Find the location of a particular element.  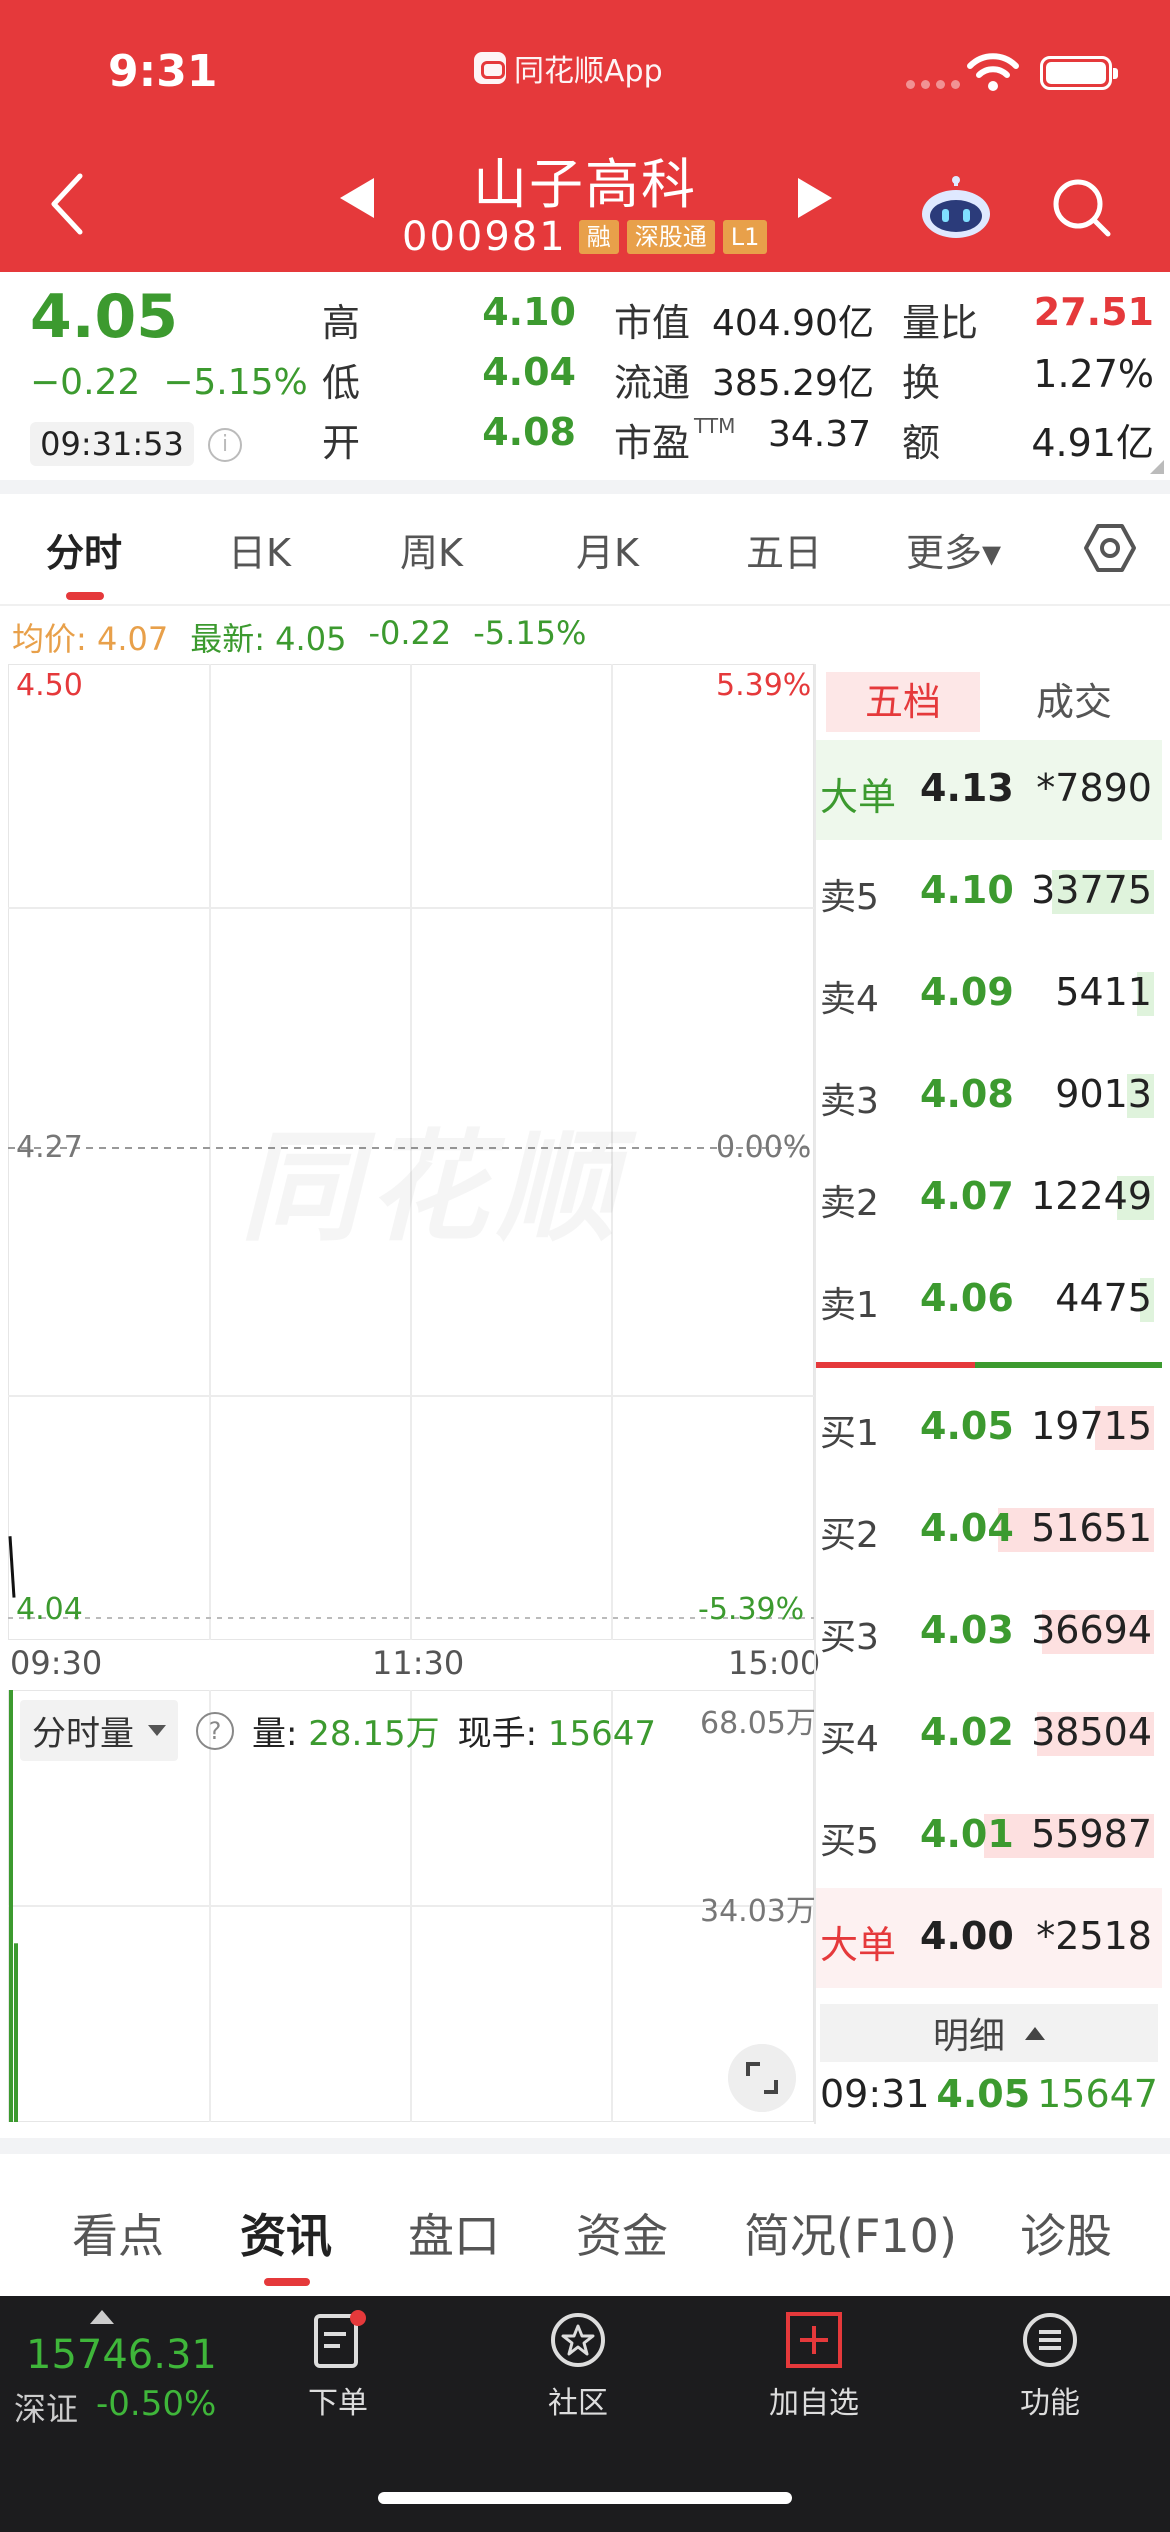

subtab-highlights: 看点 is located at coordinates (118, 2233).